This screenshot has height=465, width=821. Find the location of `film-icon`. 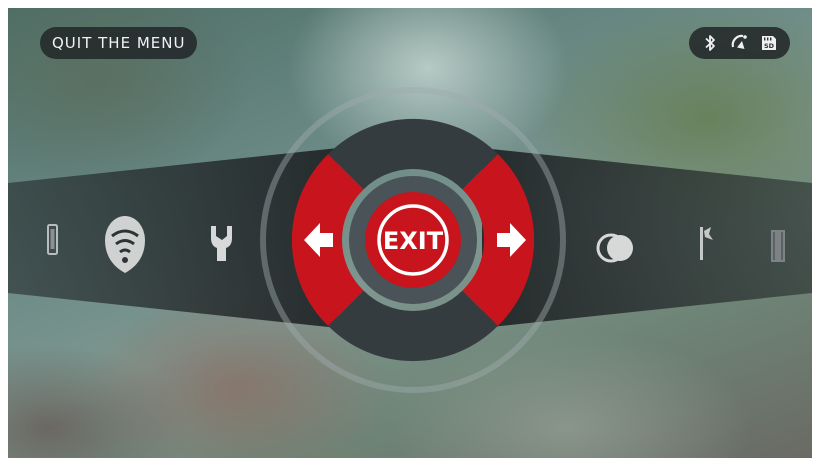

film-icon is located at coordinates (778, 246).